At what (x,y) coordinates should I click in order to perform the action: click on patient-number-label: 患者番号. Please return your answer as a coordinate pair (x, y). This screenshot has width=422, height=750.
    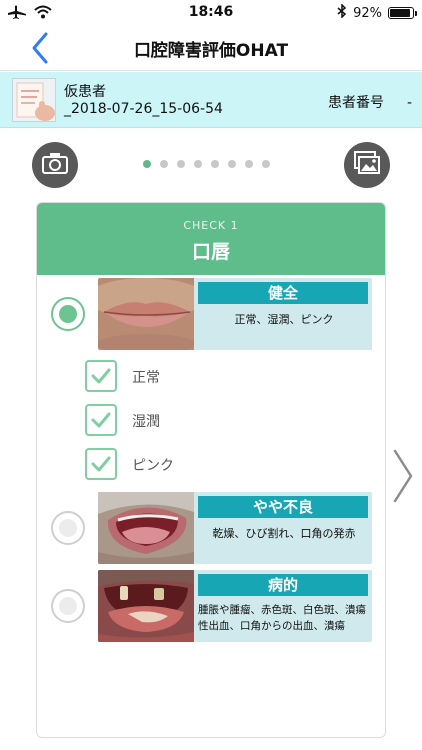
    Looking at the image, I should click on (356, 103).